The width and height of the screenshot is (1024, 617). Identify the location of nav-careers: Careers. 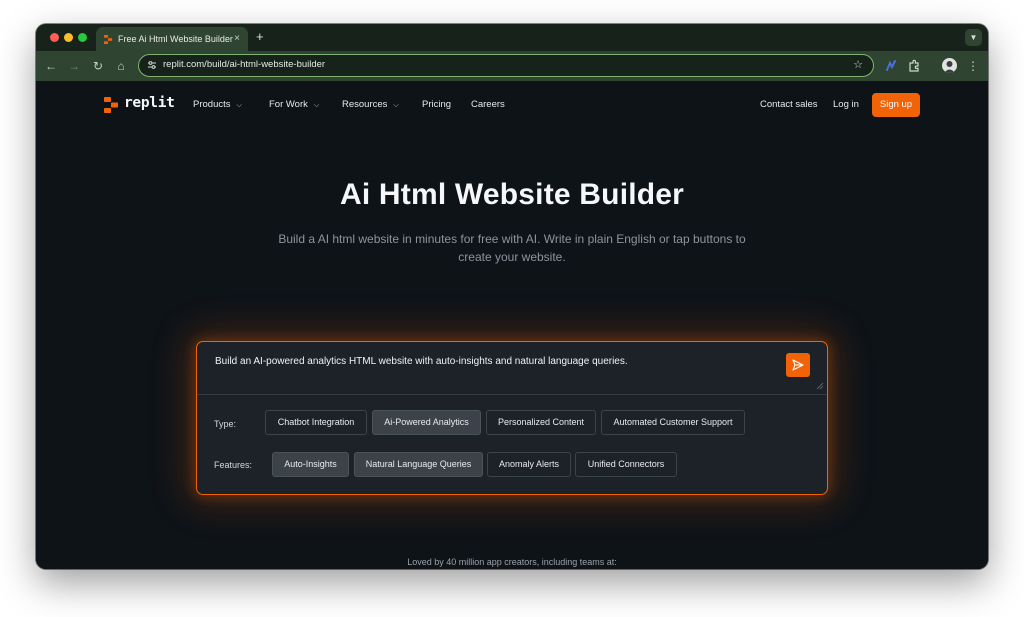
(488, 105).